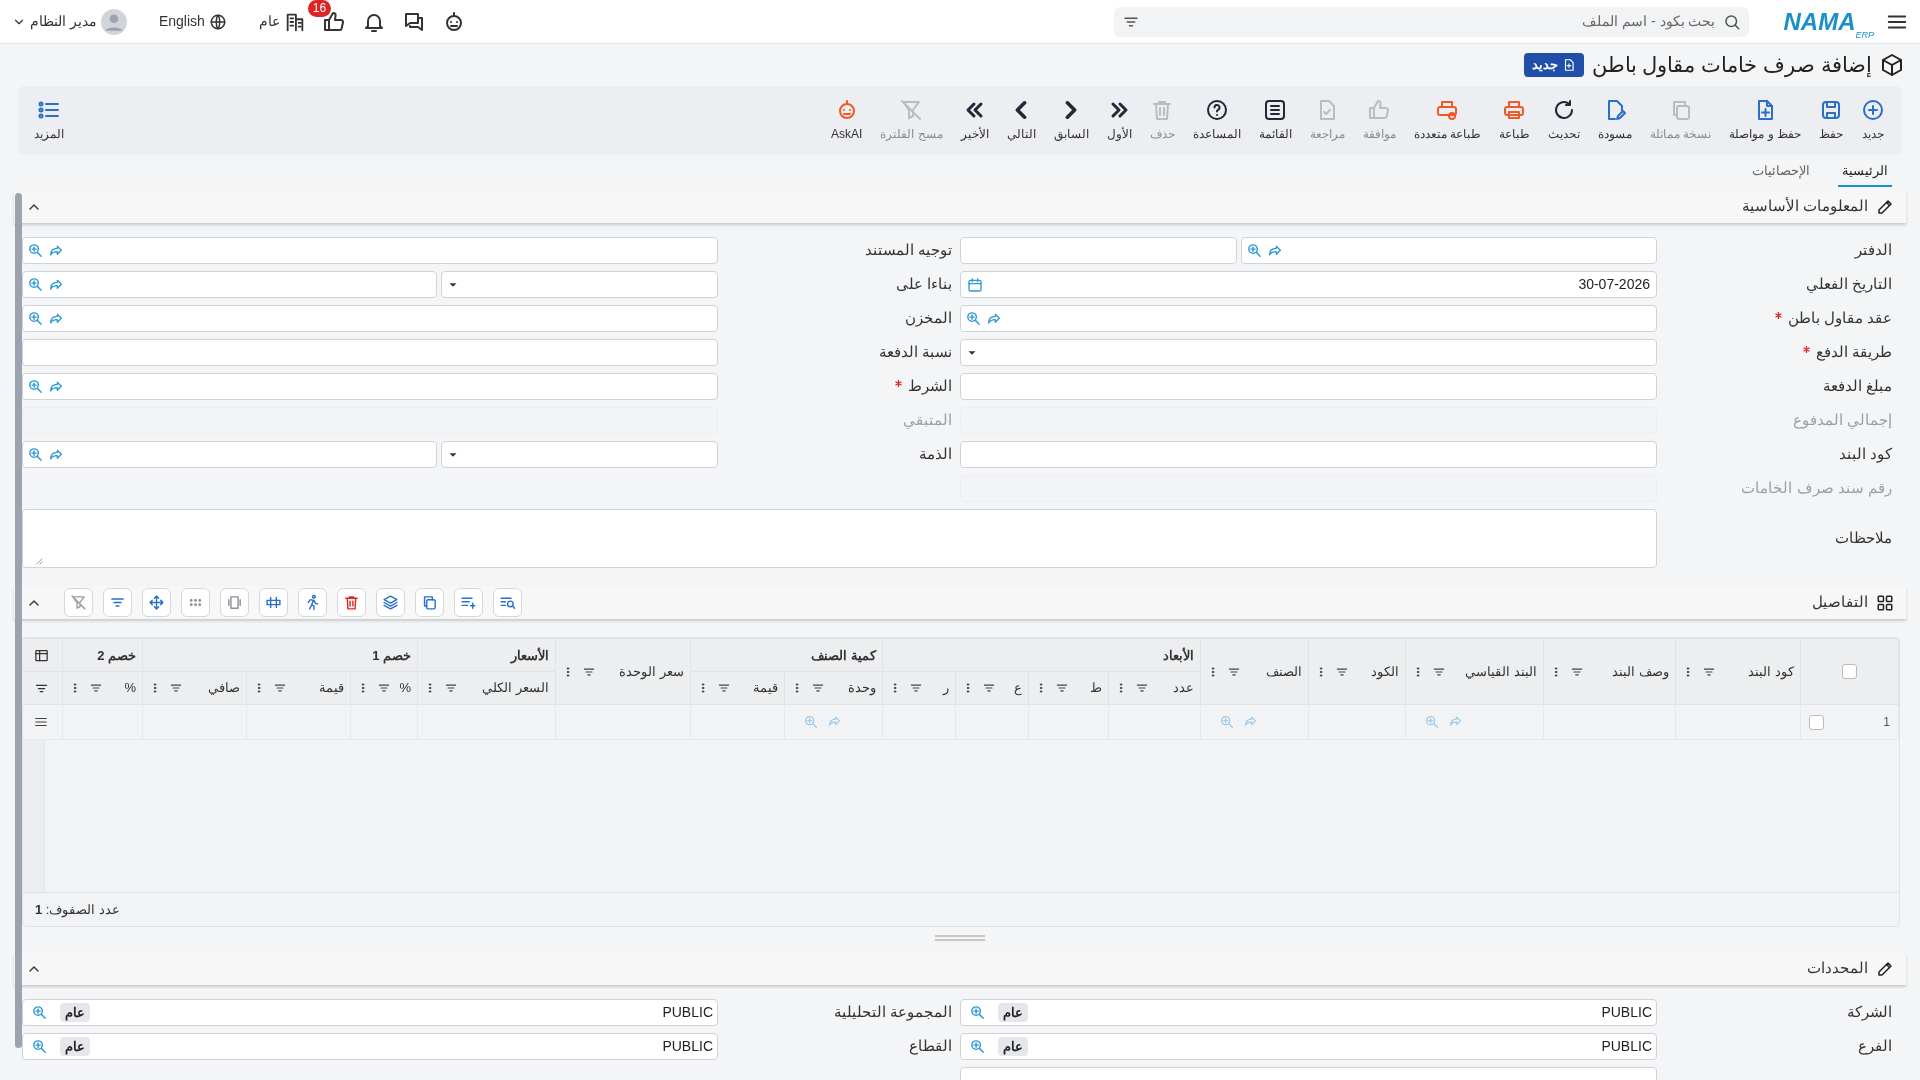 The width and height of the screenshot is (1920, 1080). Describe the element at coordinates (116, 655) in the screenshot. I see `column-group-header: خصم 2` at that location.